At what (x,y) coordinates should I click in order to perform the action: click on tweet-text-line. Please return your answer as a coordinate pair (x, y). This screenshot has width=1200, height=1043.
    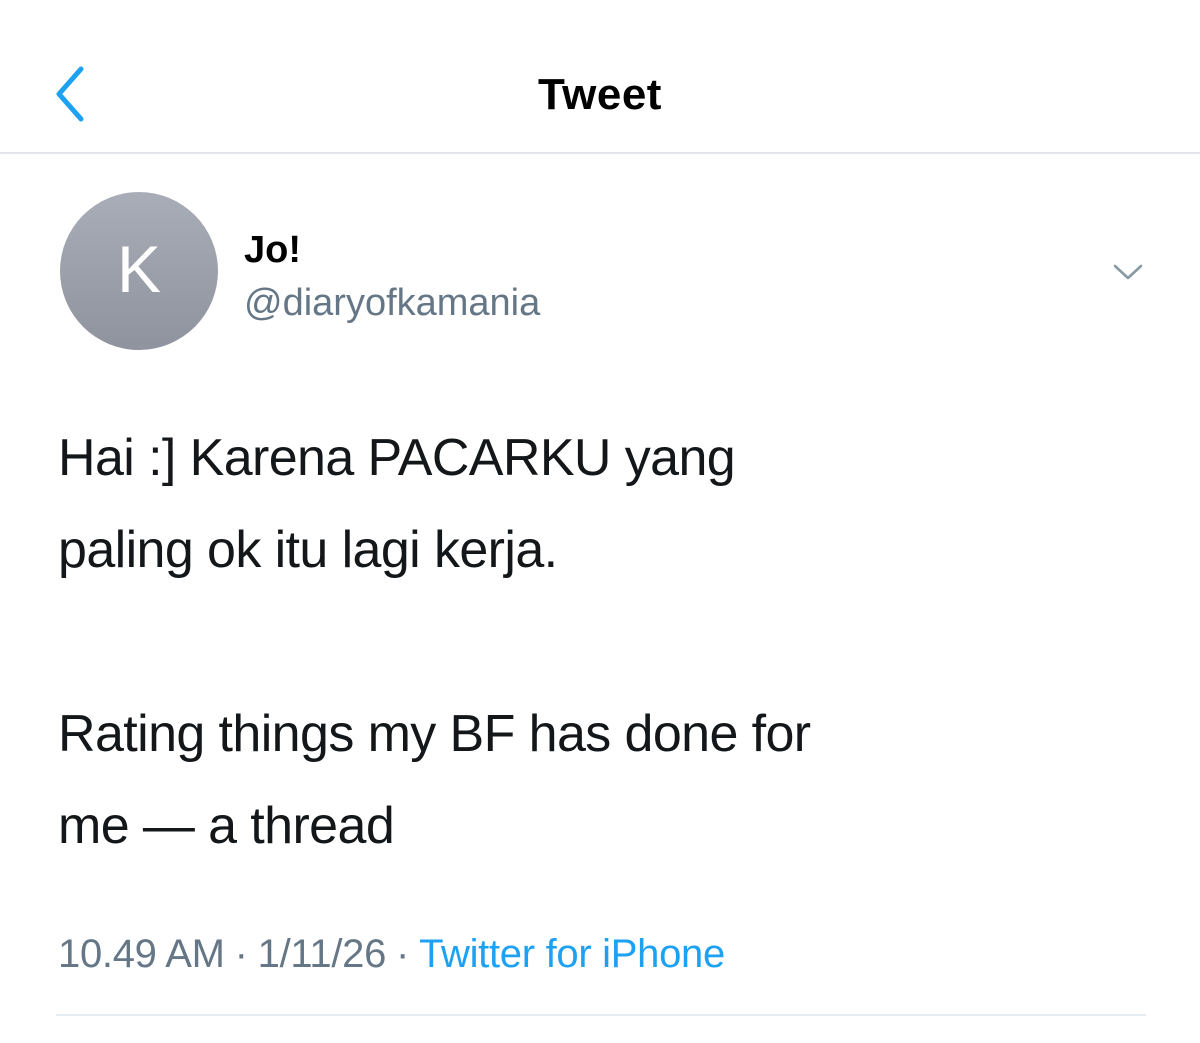
    Looking at the image, I should click on (608, 642).